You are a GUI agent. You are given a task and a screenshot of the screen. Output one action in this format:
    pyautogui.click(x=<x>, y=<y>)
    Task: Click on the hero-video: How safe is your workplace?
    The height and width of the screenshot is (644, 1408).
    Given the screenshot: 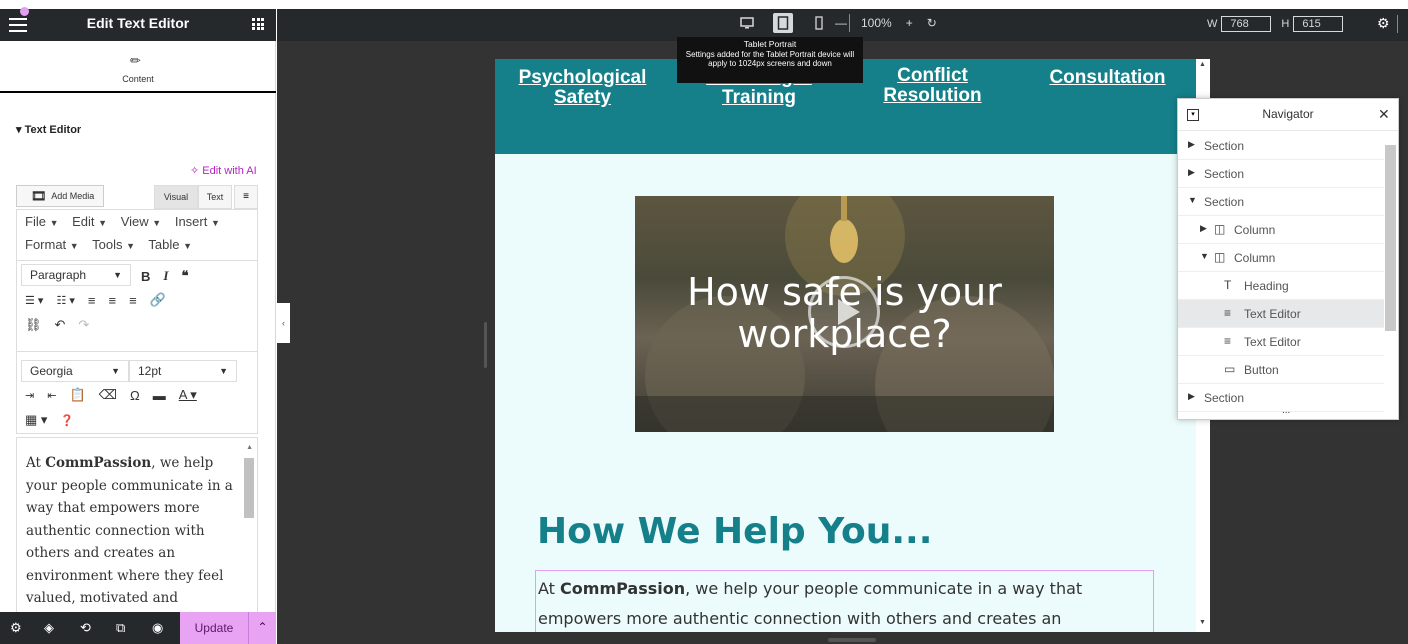 What is the action you would take?
    pyautogui.click(x=844, y=314)
    